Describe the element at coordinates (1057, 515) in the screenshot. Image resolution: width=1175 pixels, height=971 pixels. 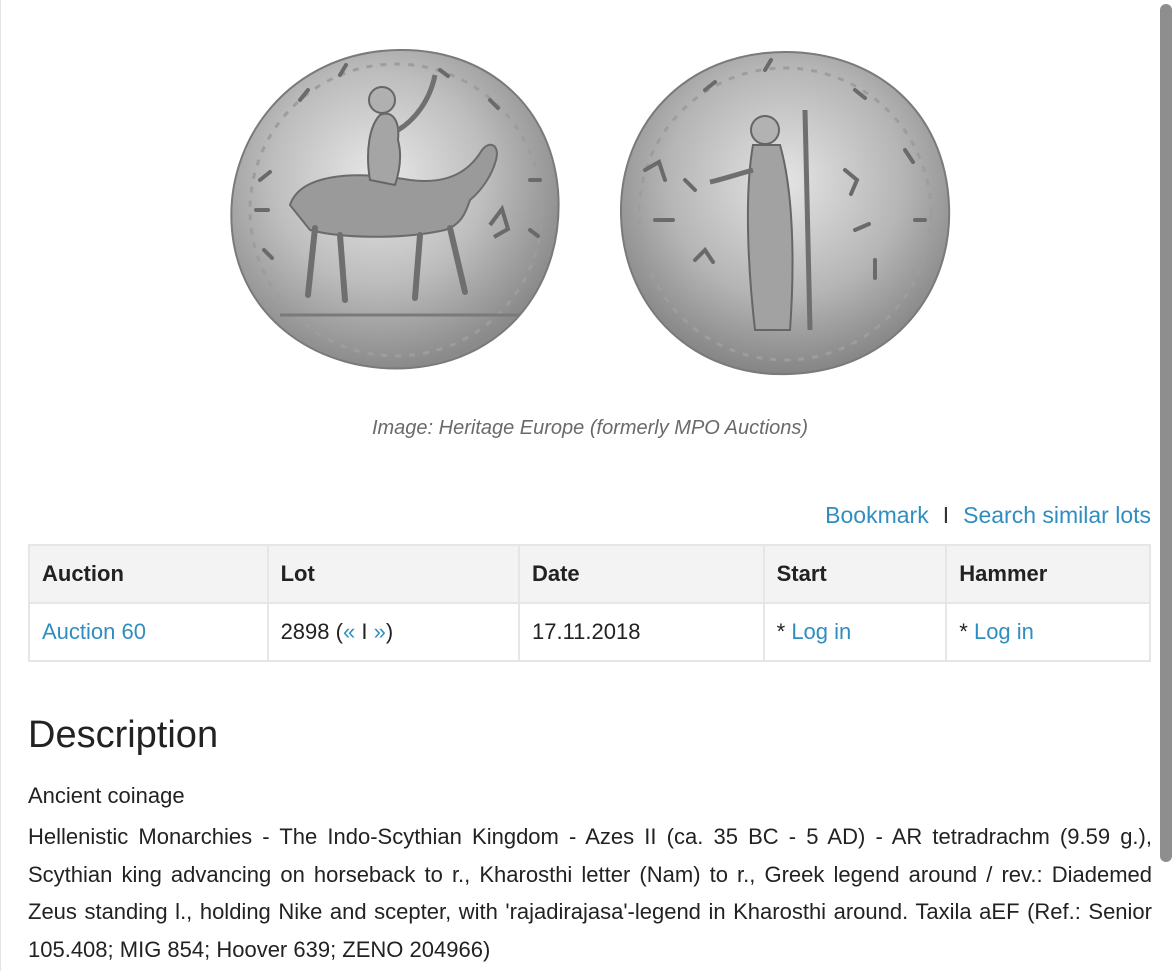
I see `search-similar-lots-link: Search similar lots` at that location.